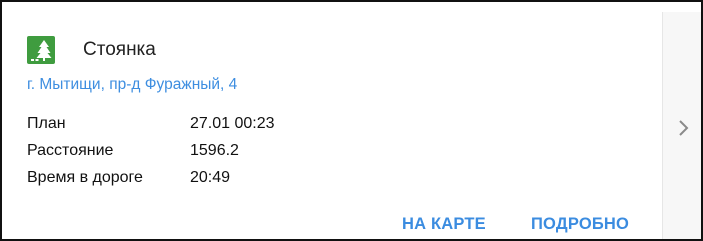 The height and width of the screenshot is (241, 703). What do you see at coordinates (683, 128) in the screenshot?
I see `chevron-right-icon` at bounding box center [683, 128].